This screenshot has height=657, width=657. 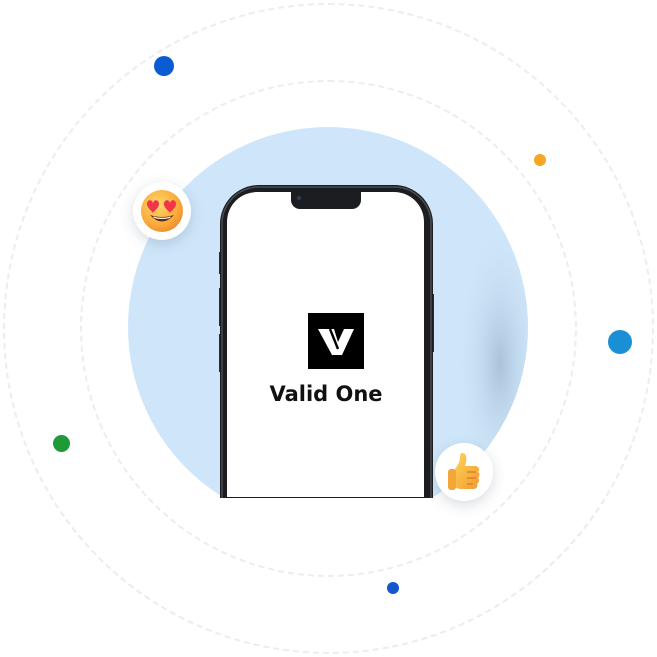 What do you see at coordinates (164, 66) in the screenshot?
I see `decor-dot-blue` at bounding box center [164, 66].